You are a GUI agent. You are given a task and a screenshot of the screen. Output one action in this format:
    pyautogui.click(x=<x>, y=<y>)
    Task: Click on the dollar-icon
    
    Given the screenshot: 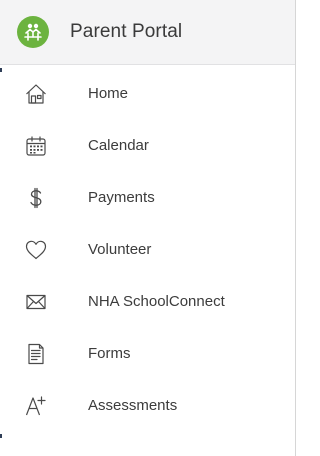 What is the action you would take?
    pyautogui.click(x=36, y=198)
    